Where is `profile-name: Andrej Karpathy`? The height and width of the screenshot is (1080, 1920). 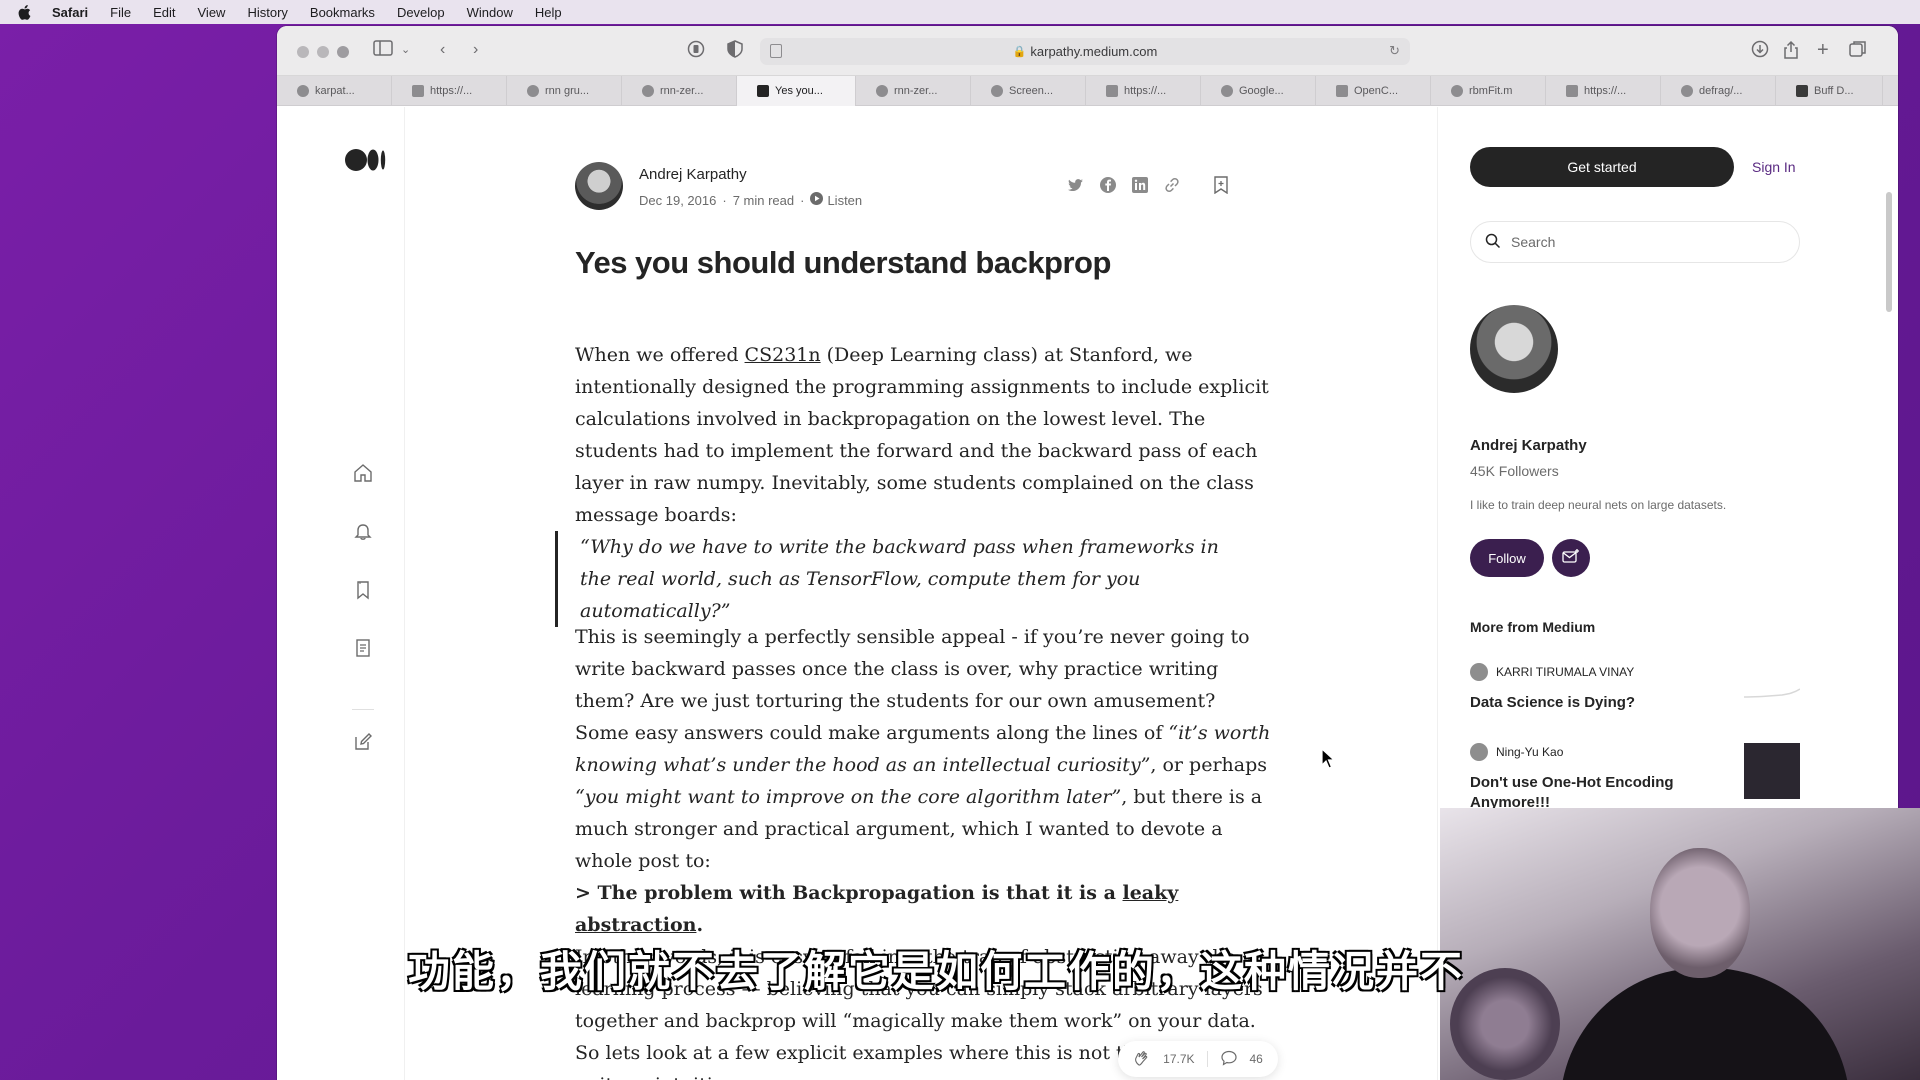 profile-name: Andrej Karpathy is located at coordinates (1528, 445).